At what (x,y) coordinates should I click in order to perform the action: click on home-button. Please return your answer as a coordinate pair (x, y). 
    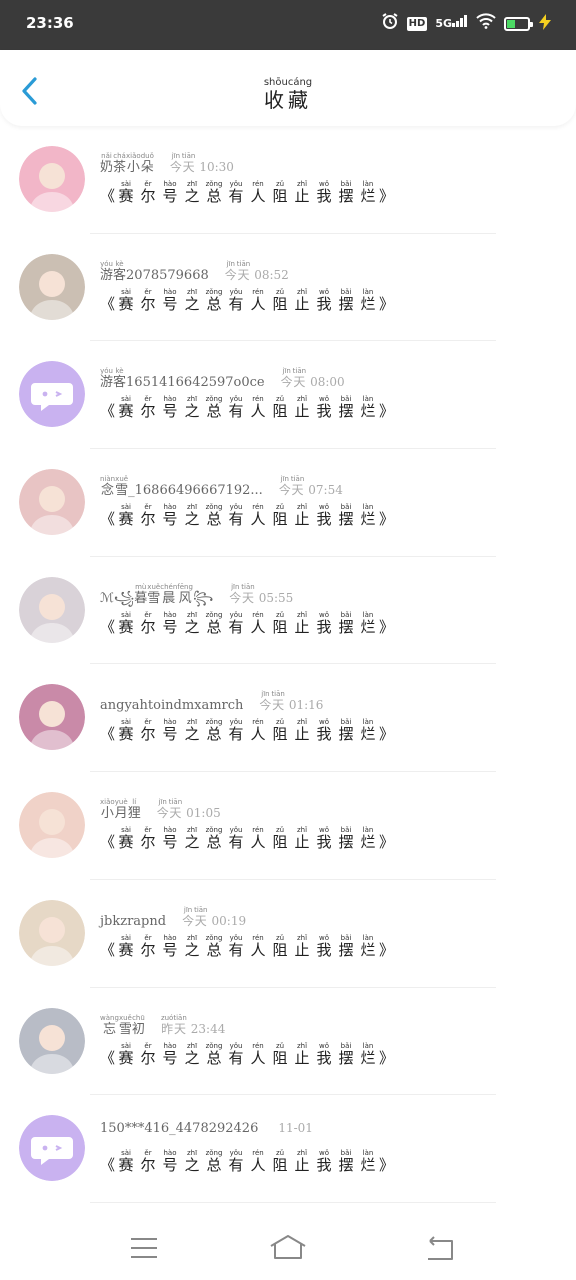
    Looking at the image, I should click on (288, 1248).